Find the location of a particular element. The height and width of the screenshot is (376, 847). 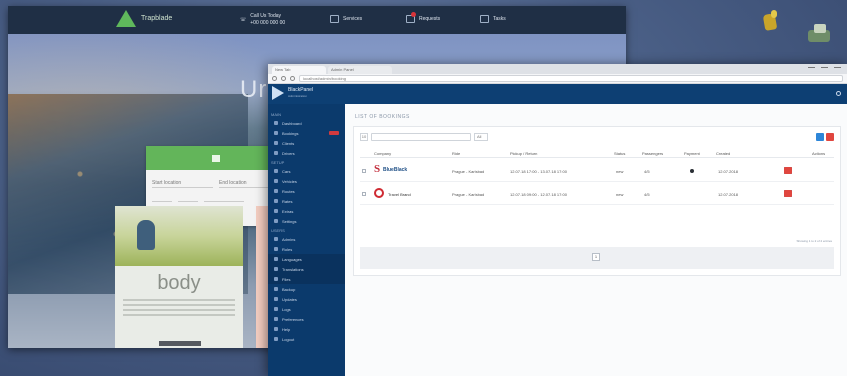

browser-tab: Admin Panel is located at coordinates (360, 70).